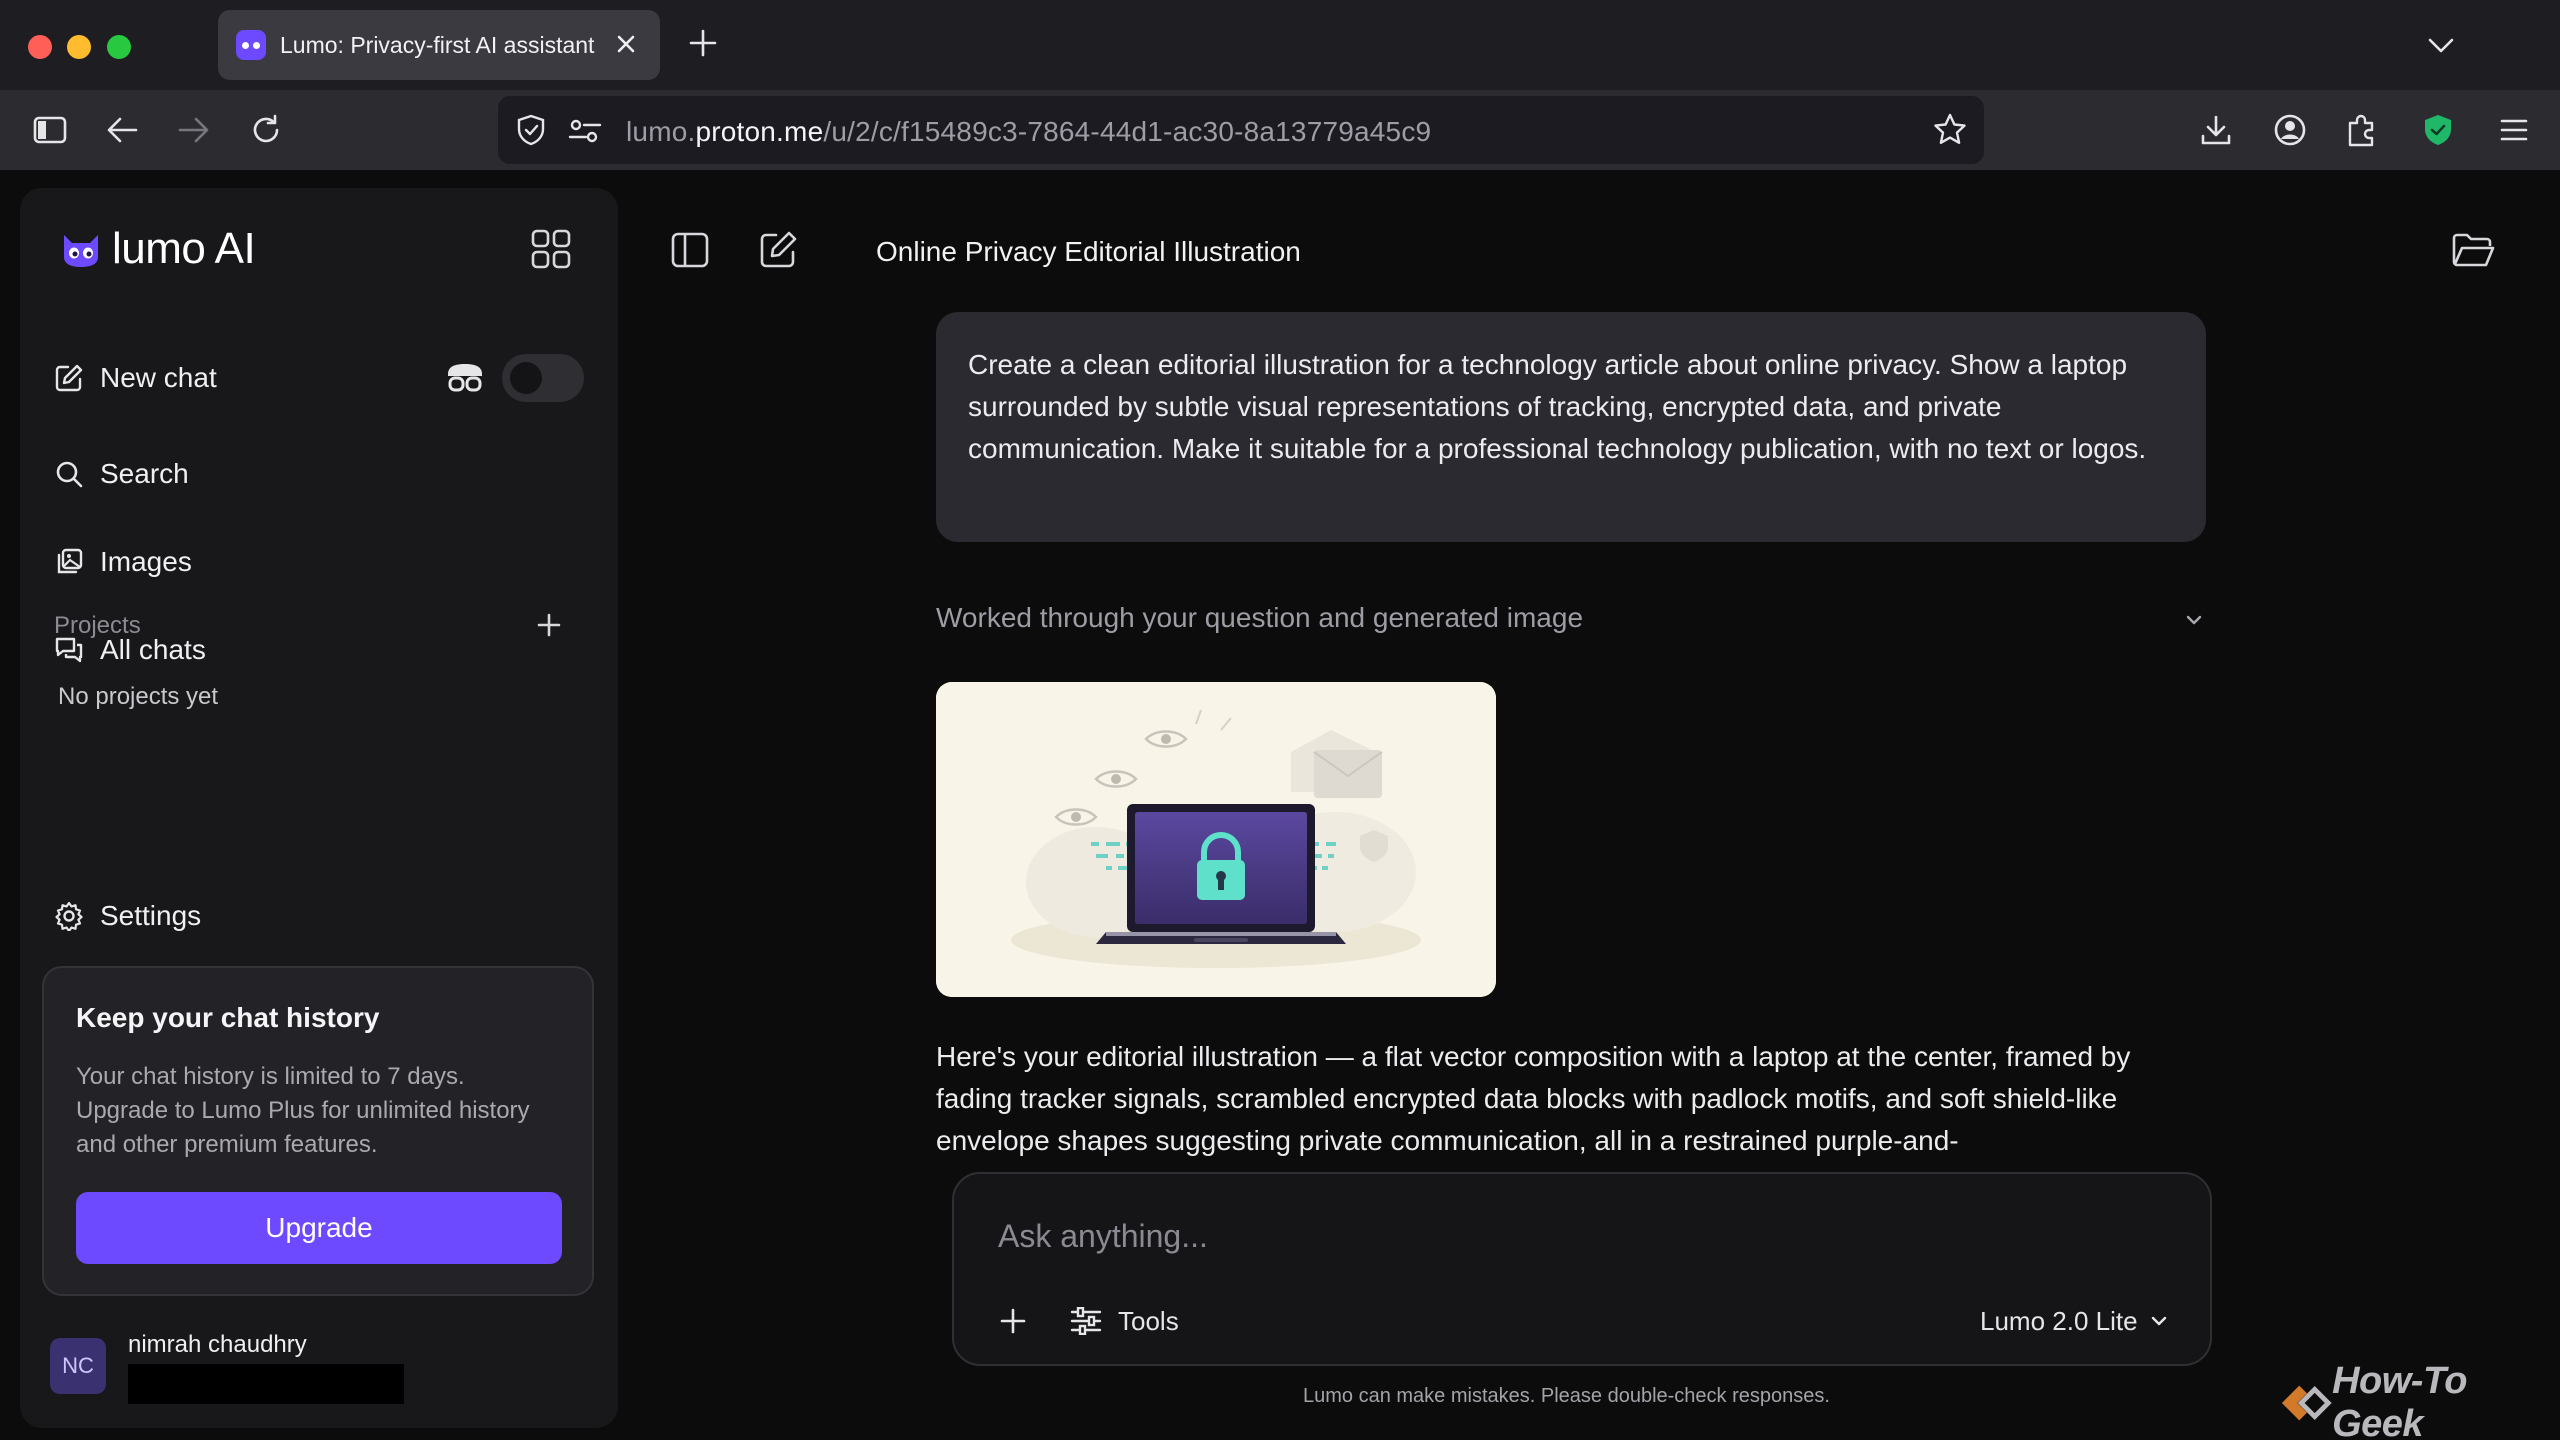  Describe the element at coordinates (2290, 130) in the screenshot. I see `account-icon` at that location.